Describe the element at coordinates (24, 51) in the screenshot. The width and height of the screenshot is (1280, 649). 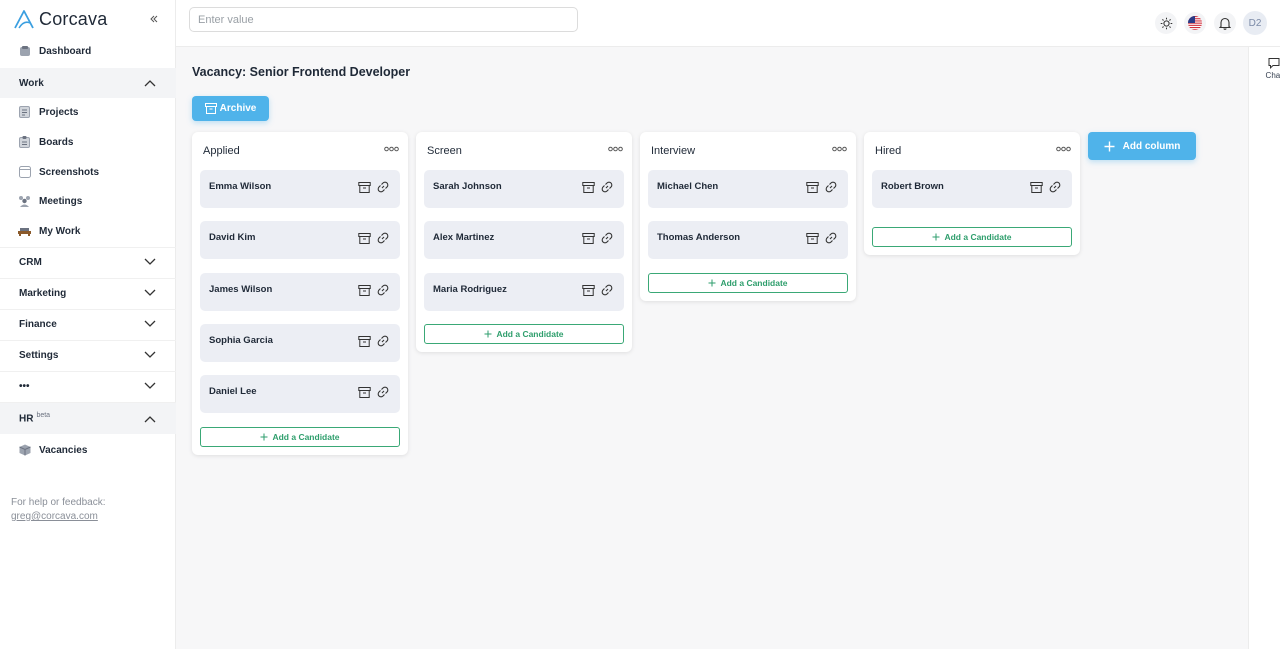
I see `dashboard-icon` at that location.